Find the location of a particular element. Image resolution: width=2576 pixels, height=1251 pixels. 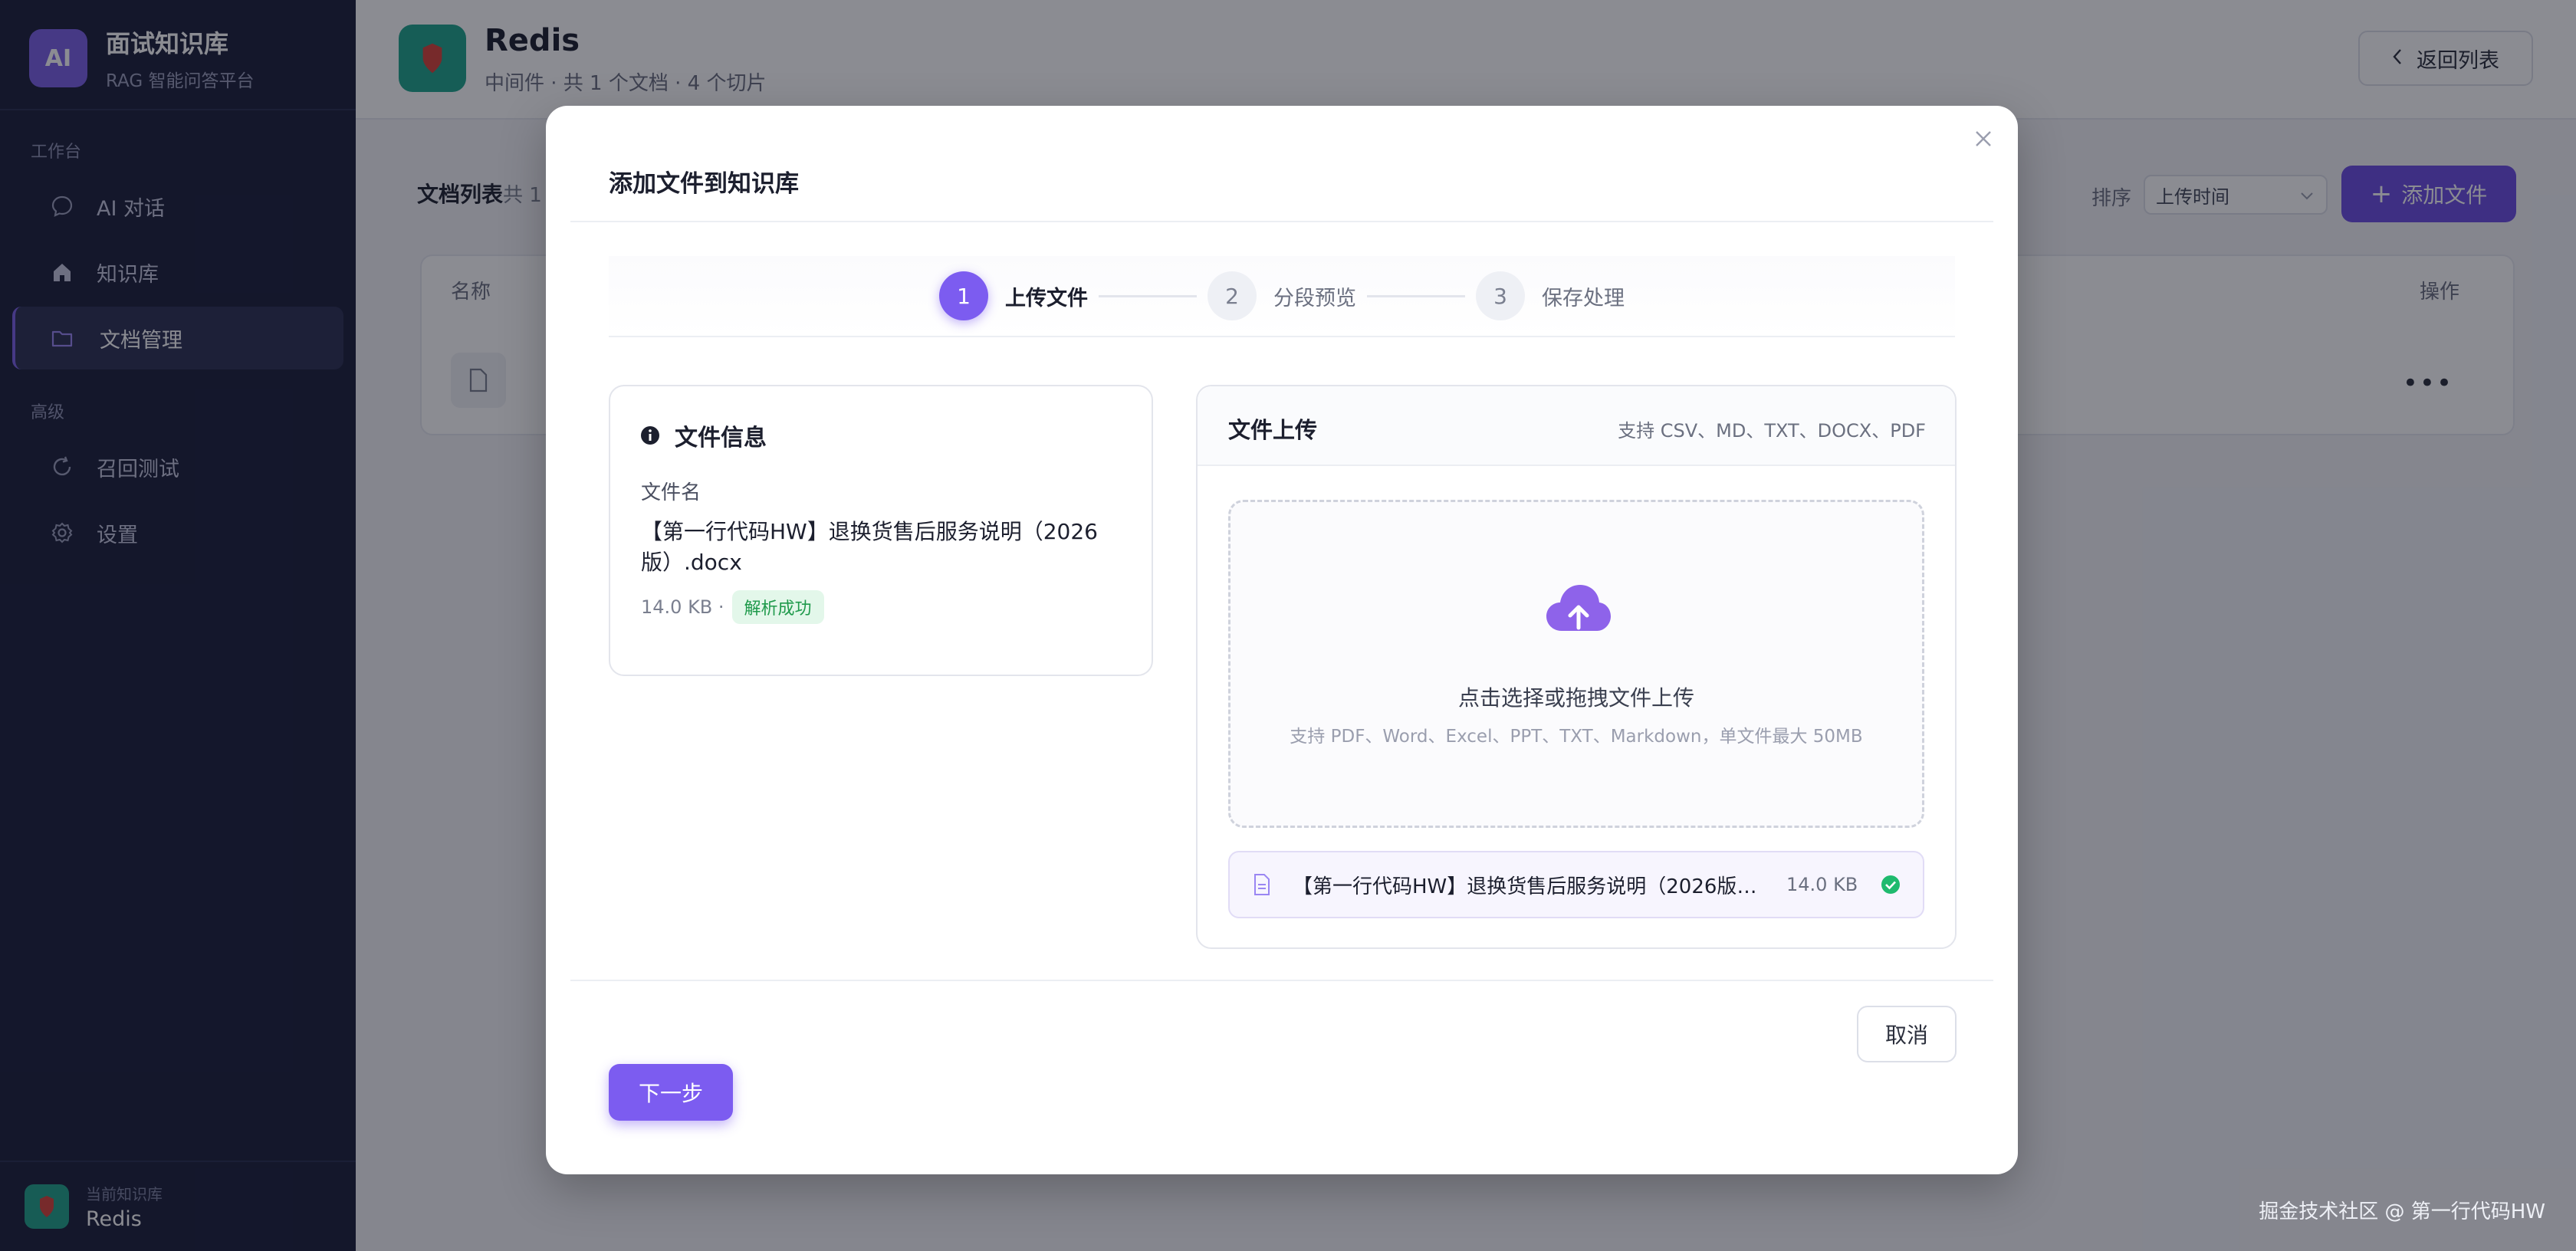

cloud-upload-icon is located at coordinates (1579, 609).